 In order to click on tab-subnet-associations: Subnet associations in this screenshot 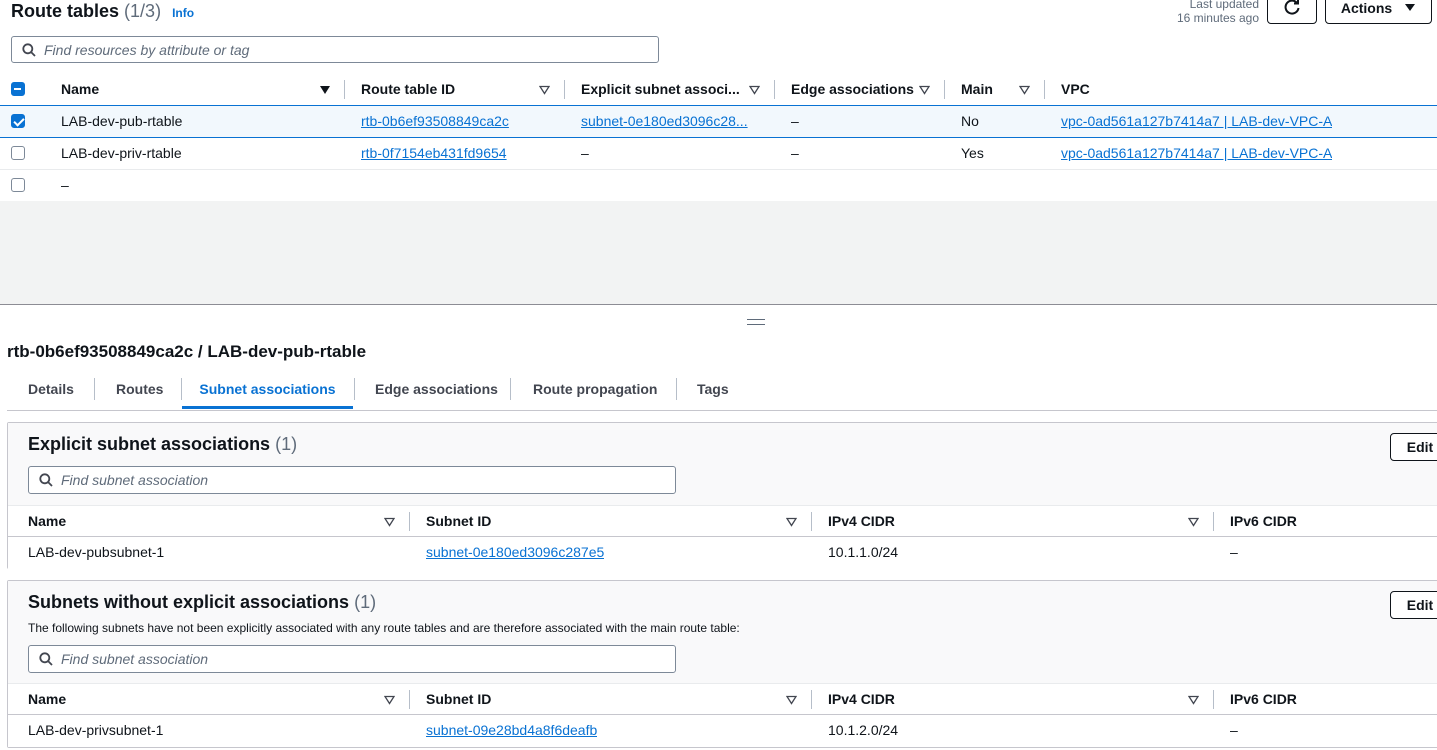, I will do `click(267, 392)`.